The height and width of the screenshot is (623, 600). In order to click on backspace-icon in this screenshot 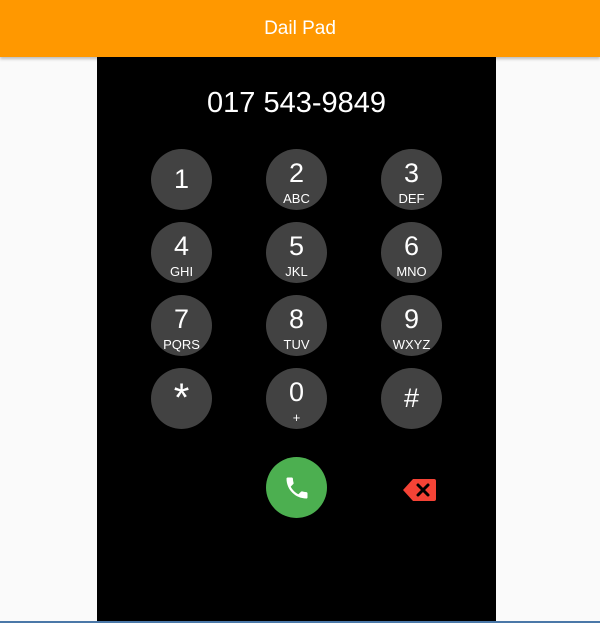, I will do `click(419, 490)`.